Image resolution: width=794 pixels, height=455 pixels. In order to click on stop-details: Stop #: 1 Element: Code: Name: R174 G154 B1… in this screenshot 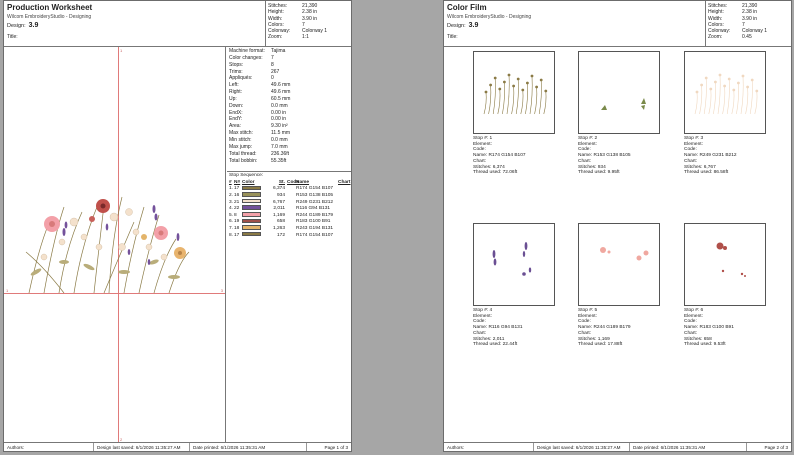, I will do `click(499, 156)`.